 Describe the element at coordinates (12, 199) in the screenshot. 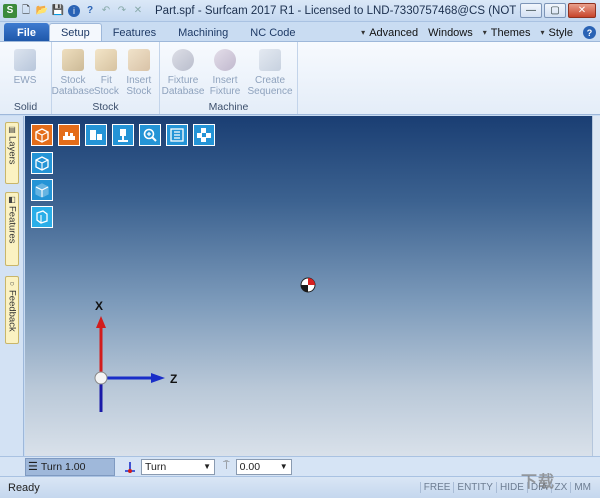

I see `features-icon: ◧` at that location.